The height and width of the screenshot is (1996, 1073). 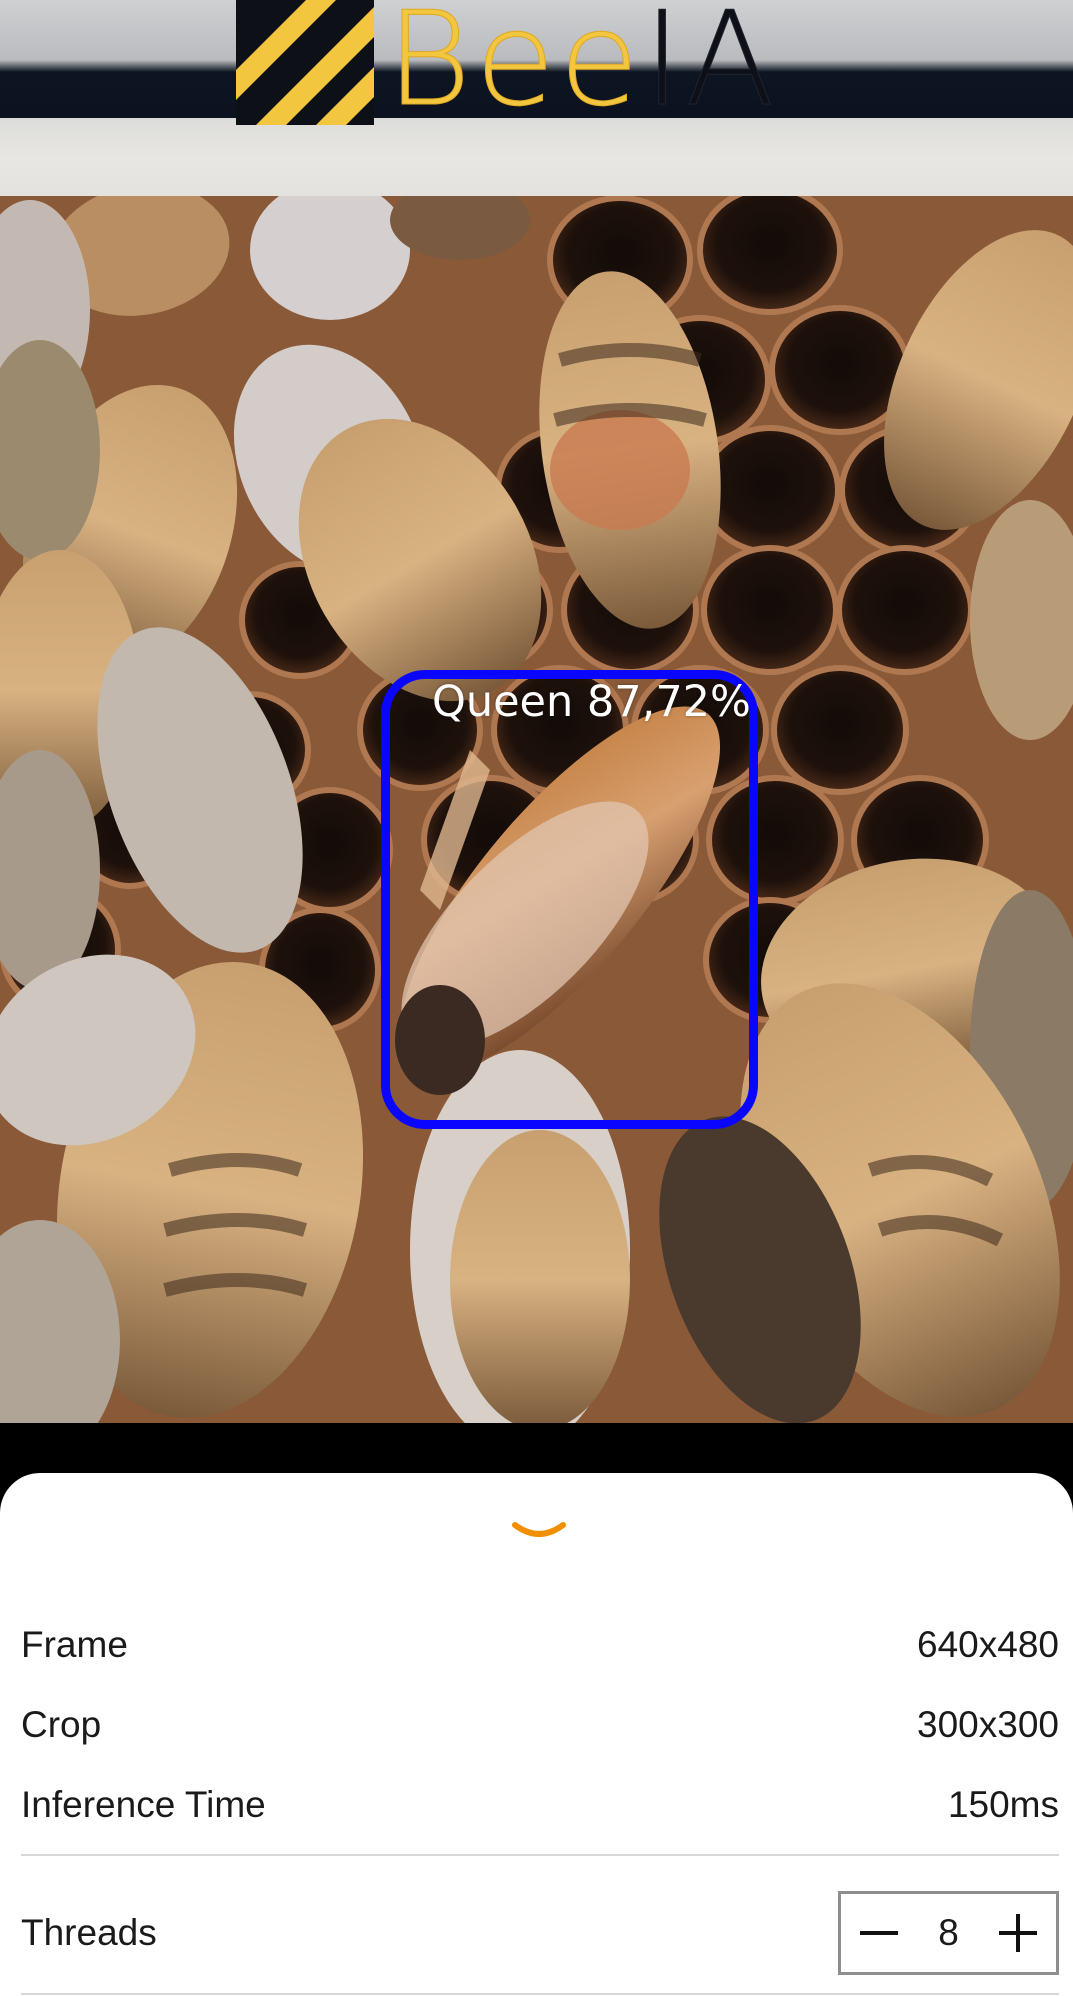 I want to click on frame-value: 640x480, so click(x=988, y=1644).